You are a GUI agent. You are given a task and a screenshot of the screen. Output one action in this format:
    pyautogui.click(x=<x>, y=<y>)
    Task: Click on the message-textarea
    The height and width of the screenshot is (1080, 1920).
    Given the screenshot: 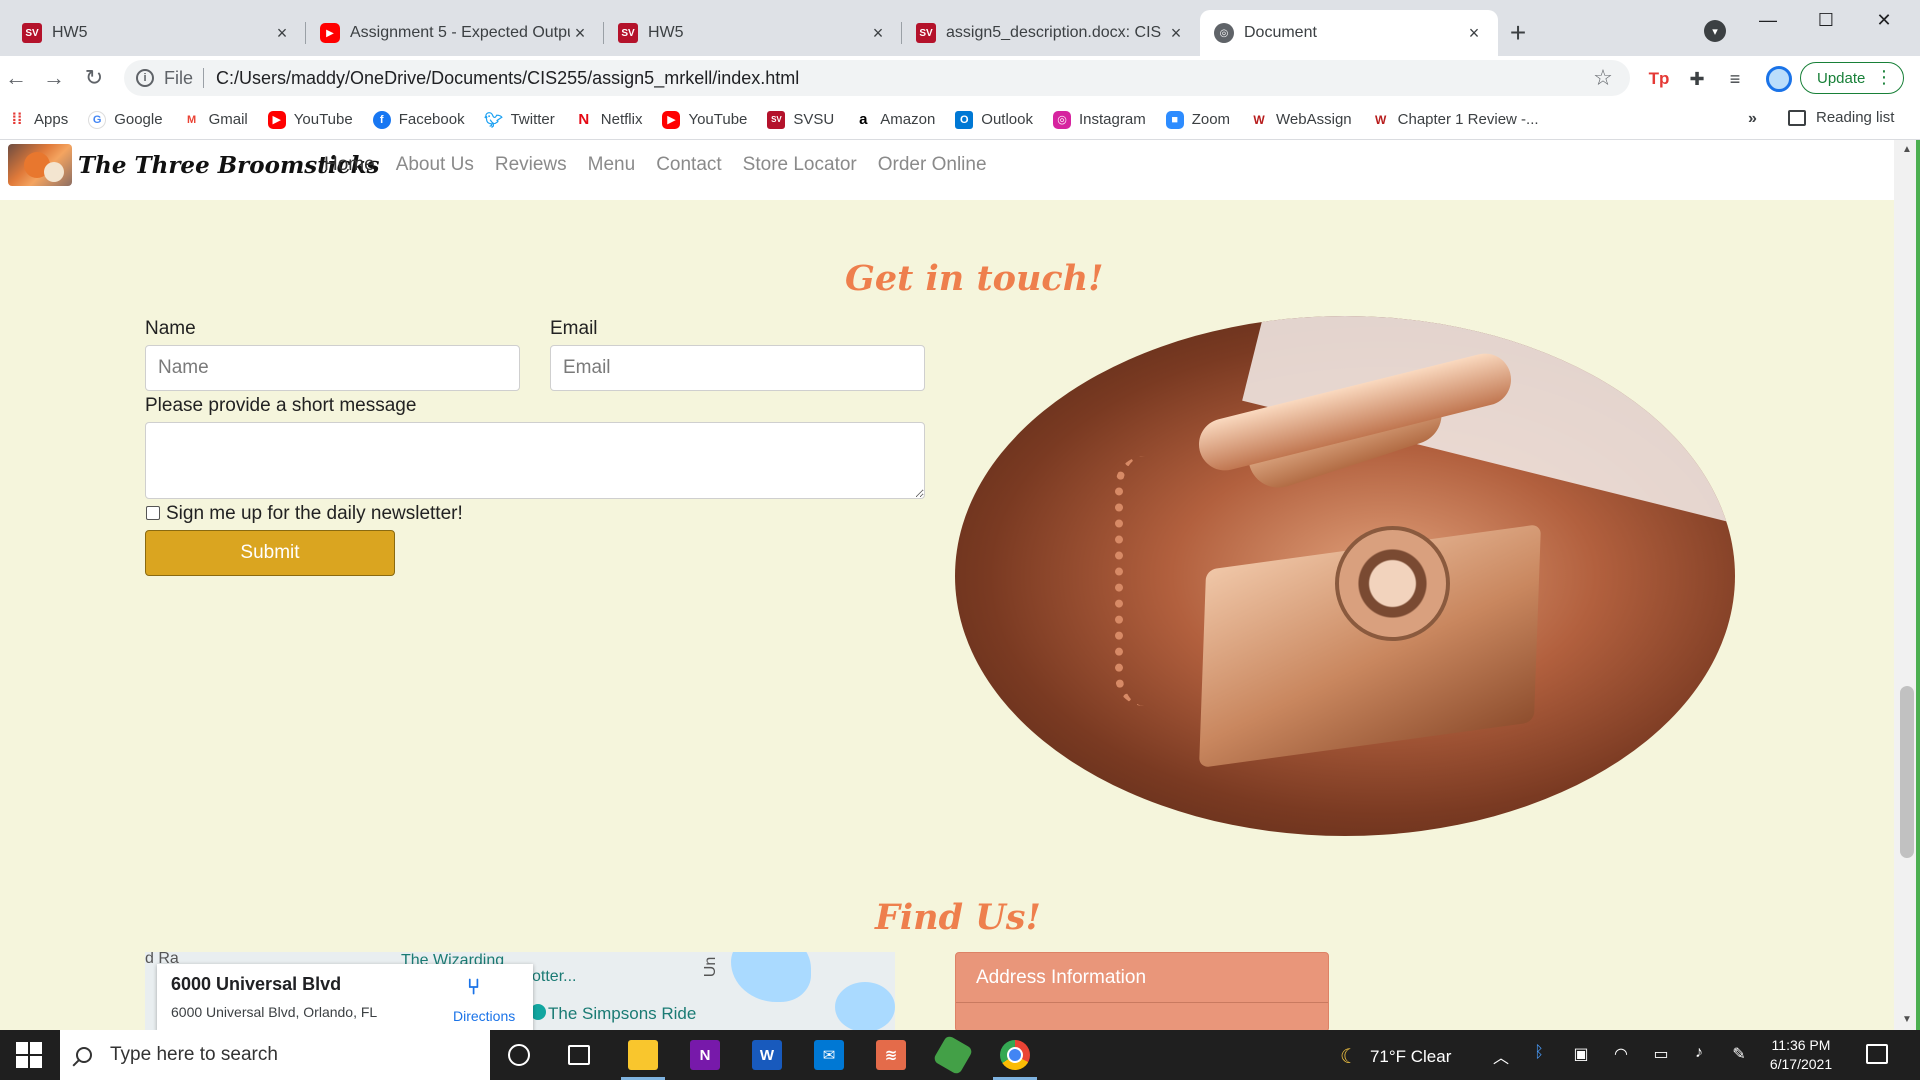 What is the action you would take?
    pyautogui.click(x=535, y=460)
    